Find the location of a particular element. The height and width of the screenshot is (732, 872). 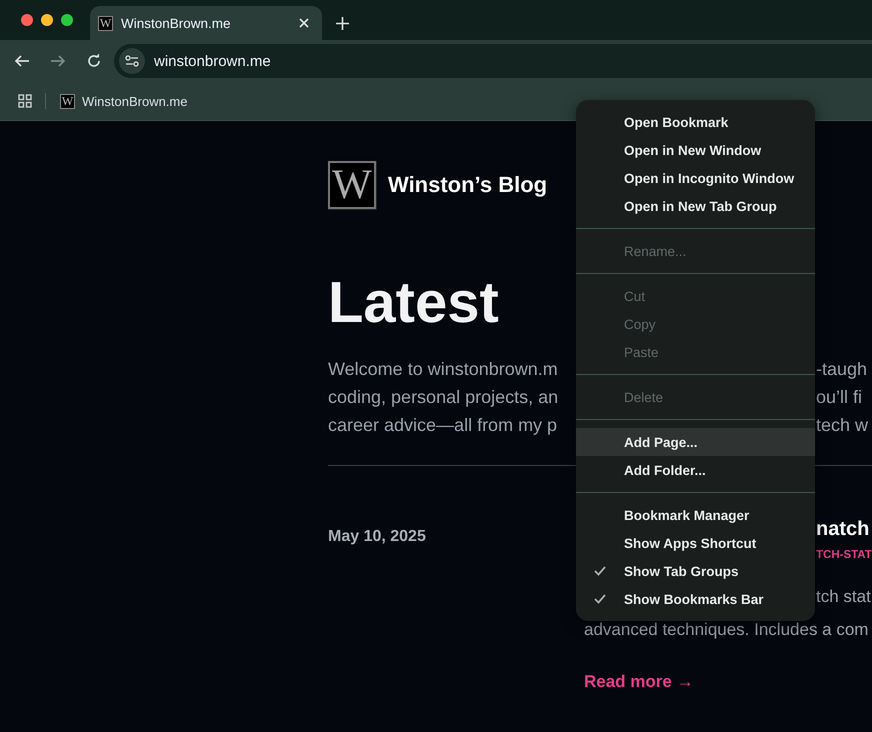

address-bar: winstonbrown.me is located at coordinates (493, 61).